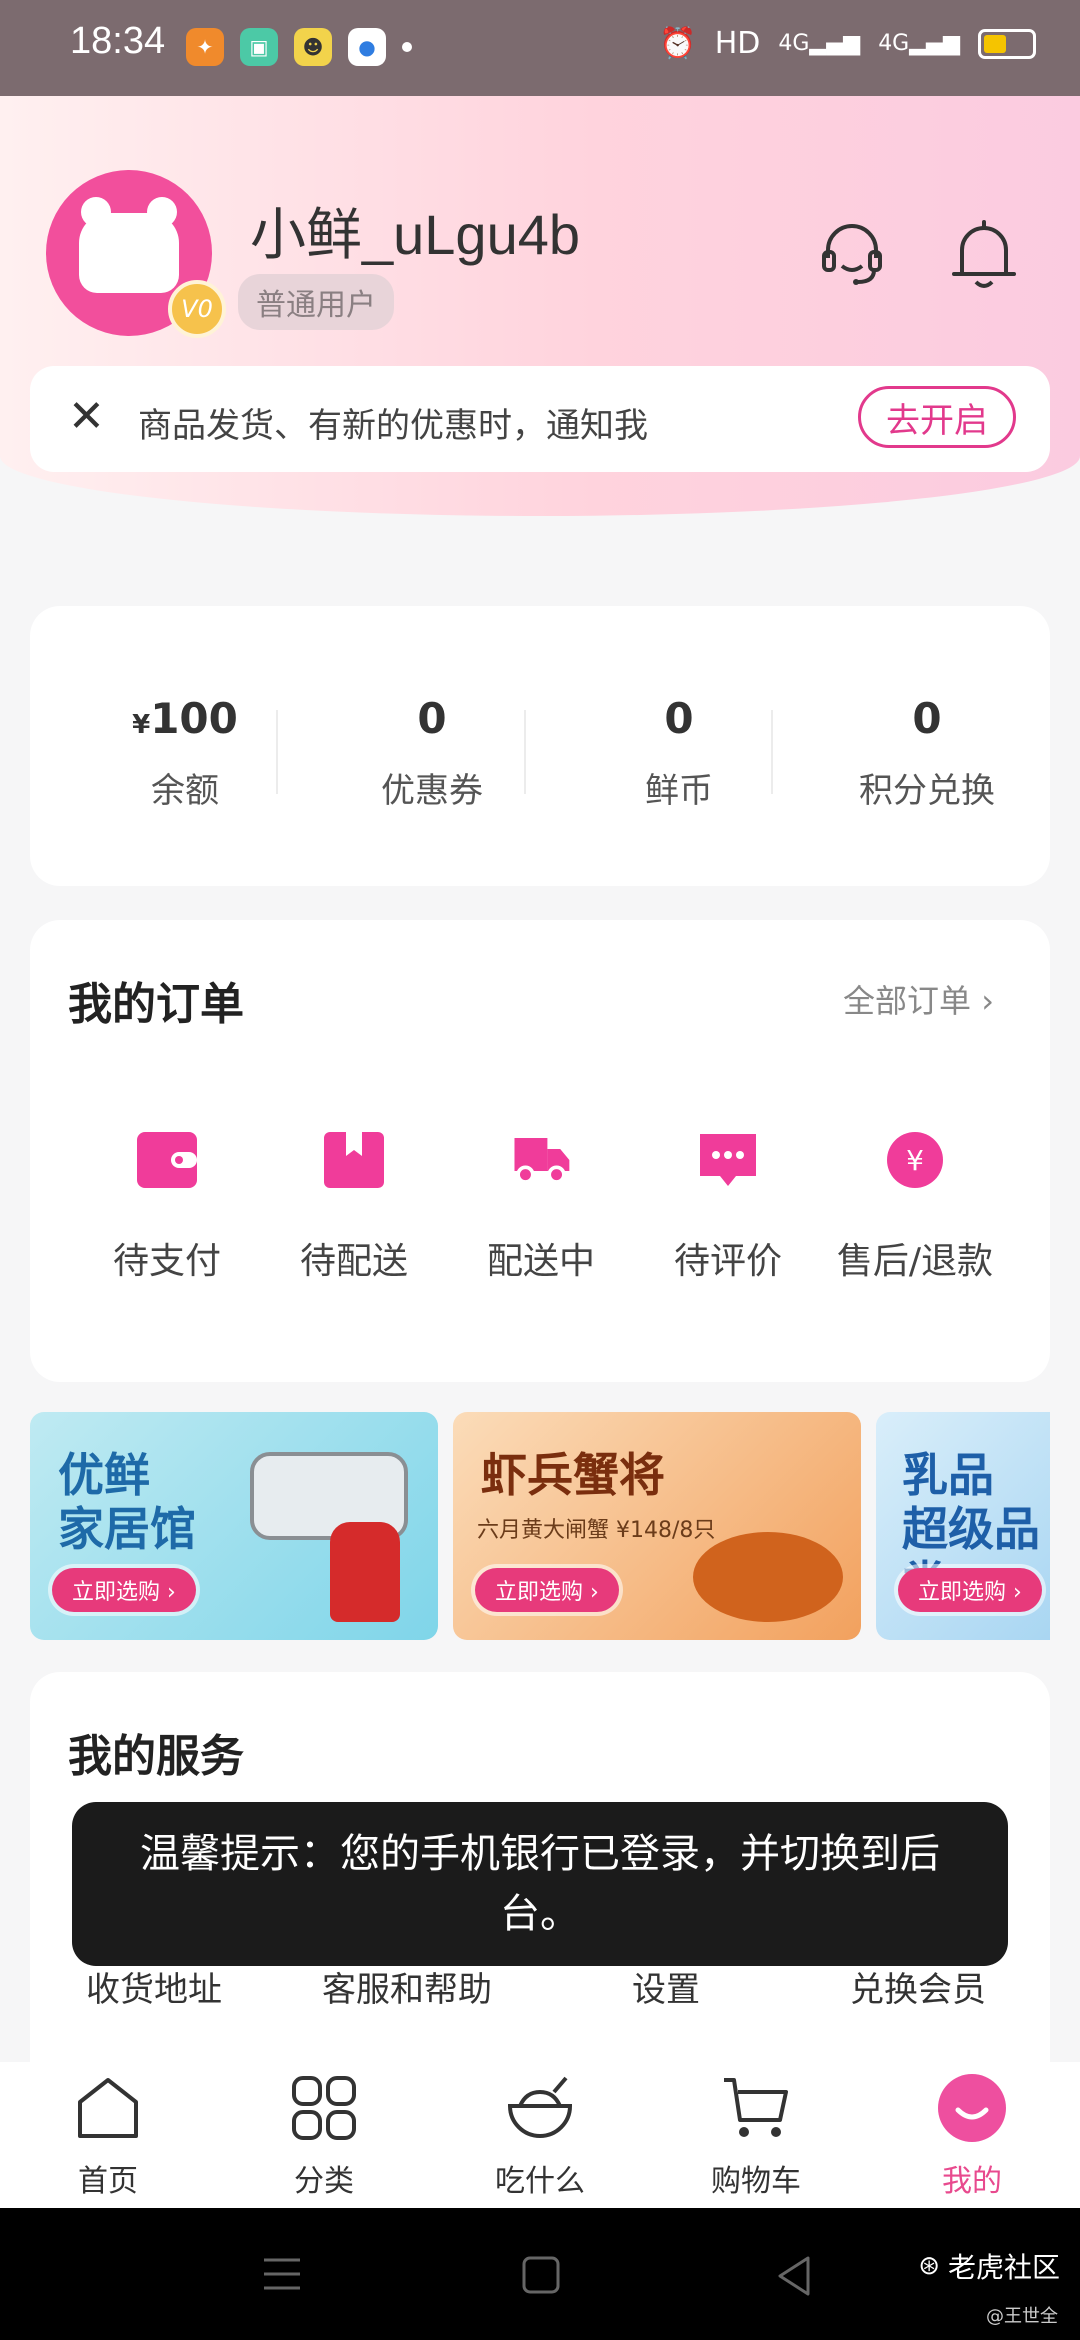 The height and width of the screenshot is (2340, 1080). I want to click on order-pending-delivery: 待配送, so click(354, 1207).